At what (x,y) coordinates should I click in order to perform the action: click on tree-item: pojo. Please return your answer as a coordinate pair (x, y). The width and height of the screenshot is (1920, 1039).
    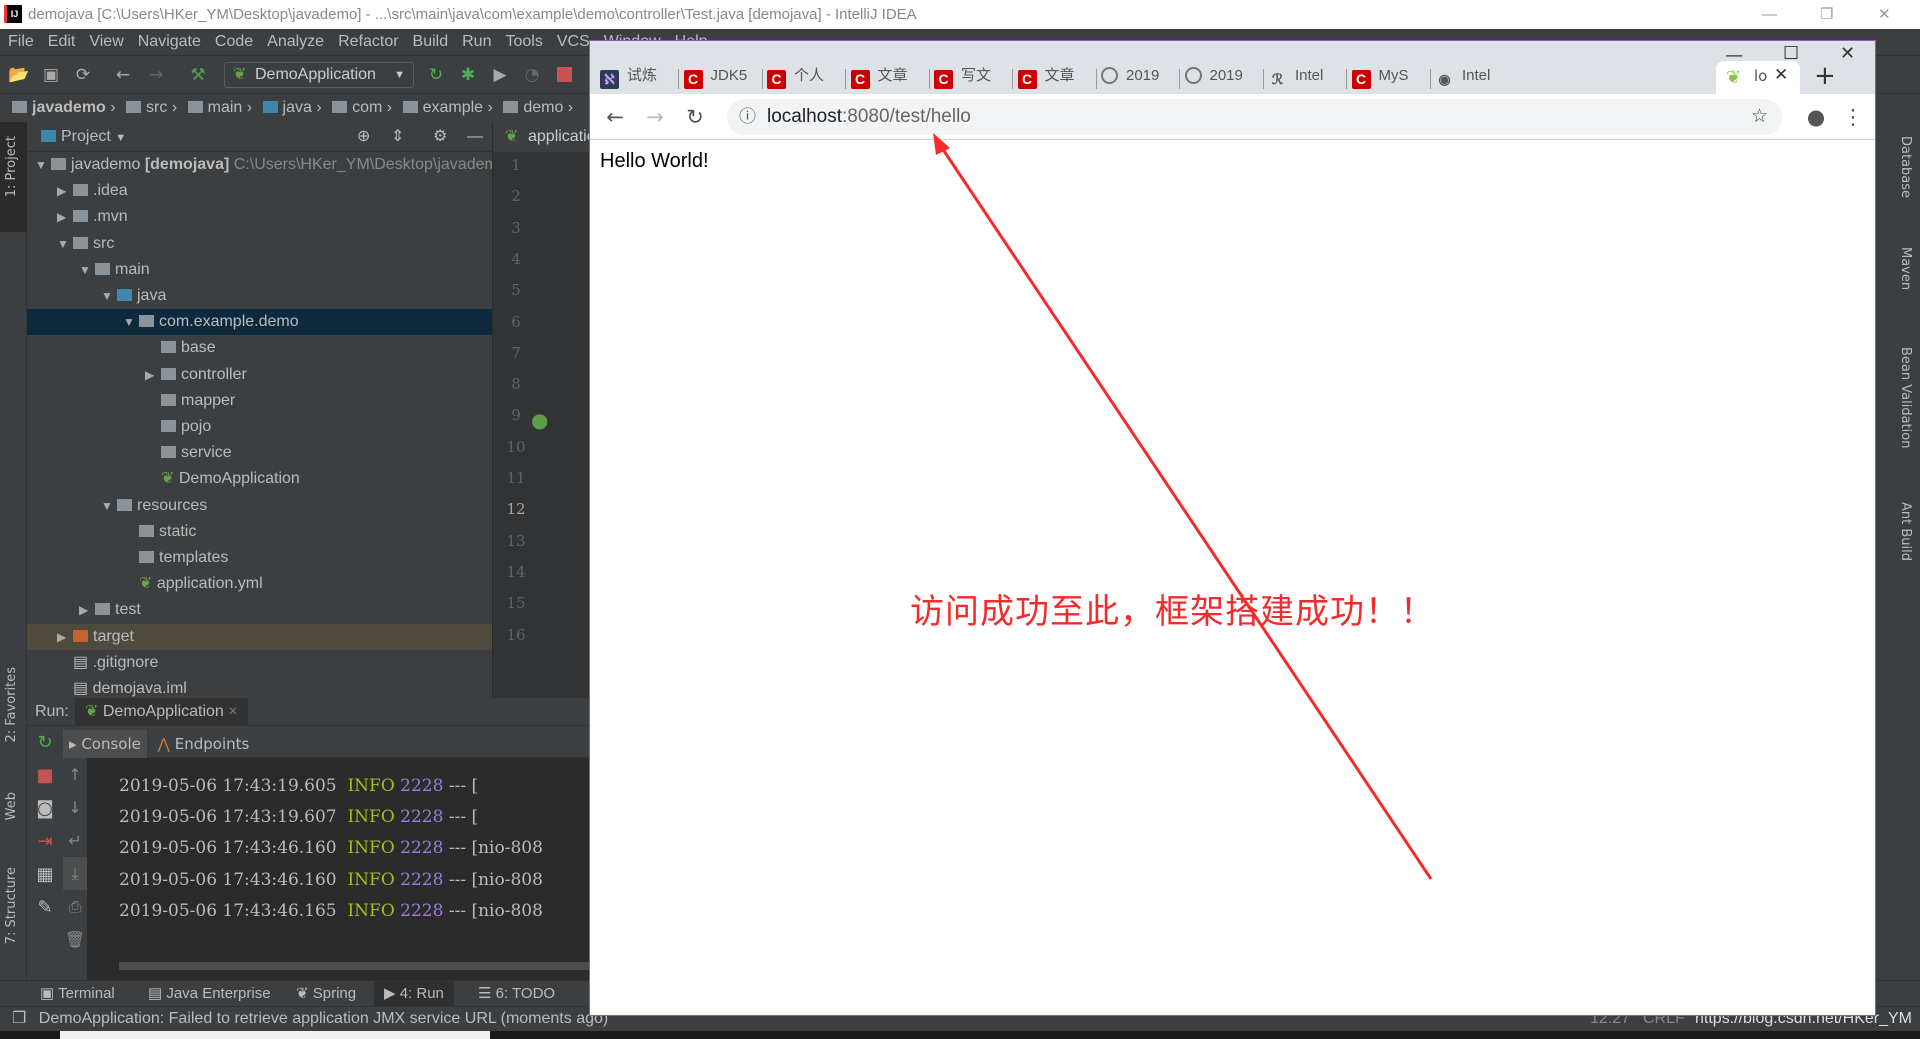
    Looking at the image, I should click on (259, 427).